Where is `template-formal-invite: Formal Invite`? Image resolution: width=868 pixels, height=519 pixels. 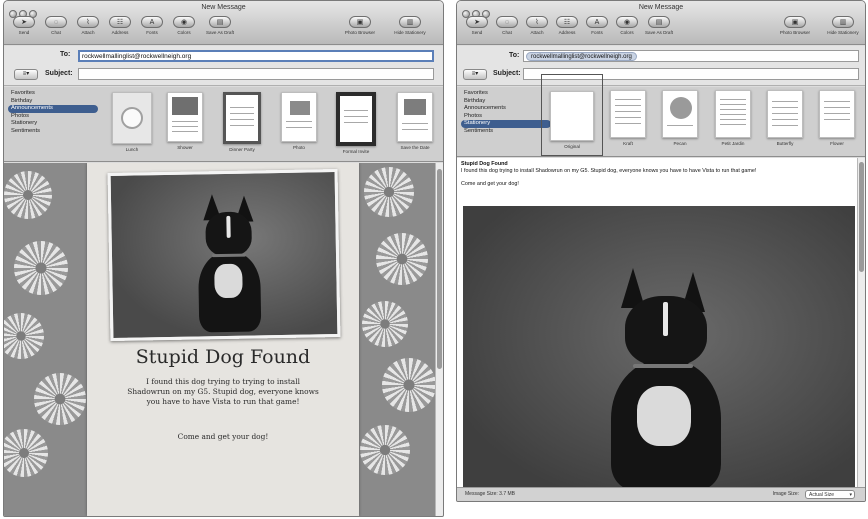 template-formal-invite: Formal Invite is located at coordinates (356, 123).